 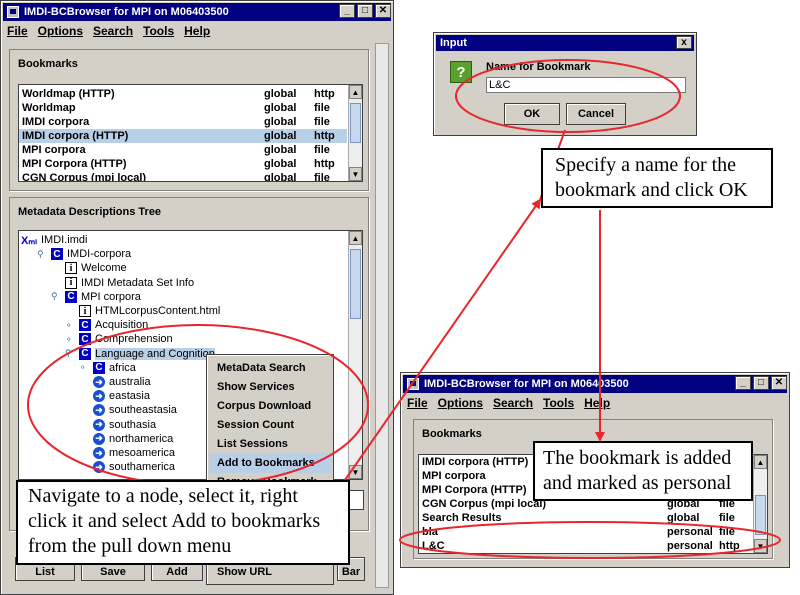 What do you see at coordinates (526, 384) in the screenshot?
I see `second-window-title: IMDI-BCBrowser for MPI on M06403500` at bounding box center [526, 384].